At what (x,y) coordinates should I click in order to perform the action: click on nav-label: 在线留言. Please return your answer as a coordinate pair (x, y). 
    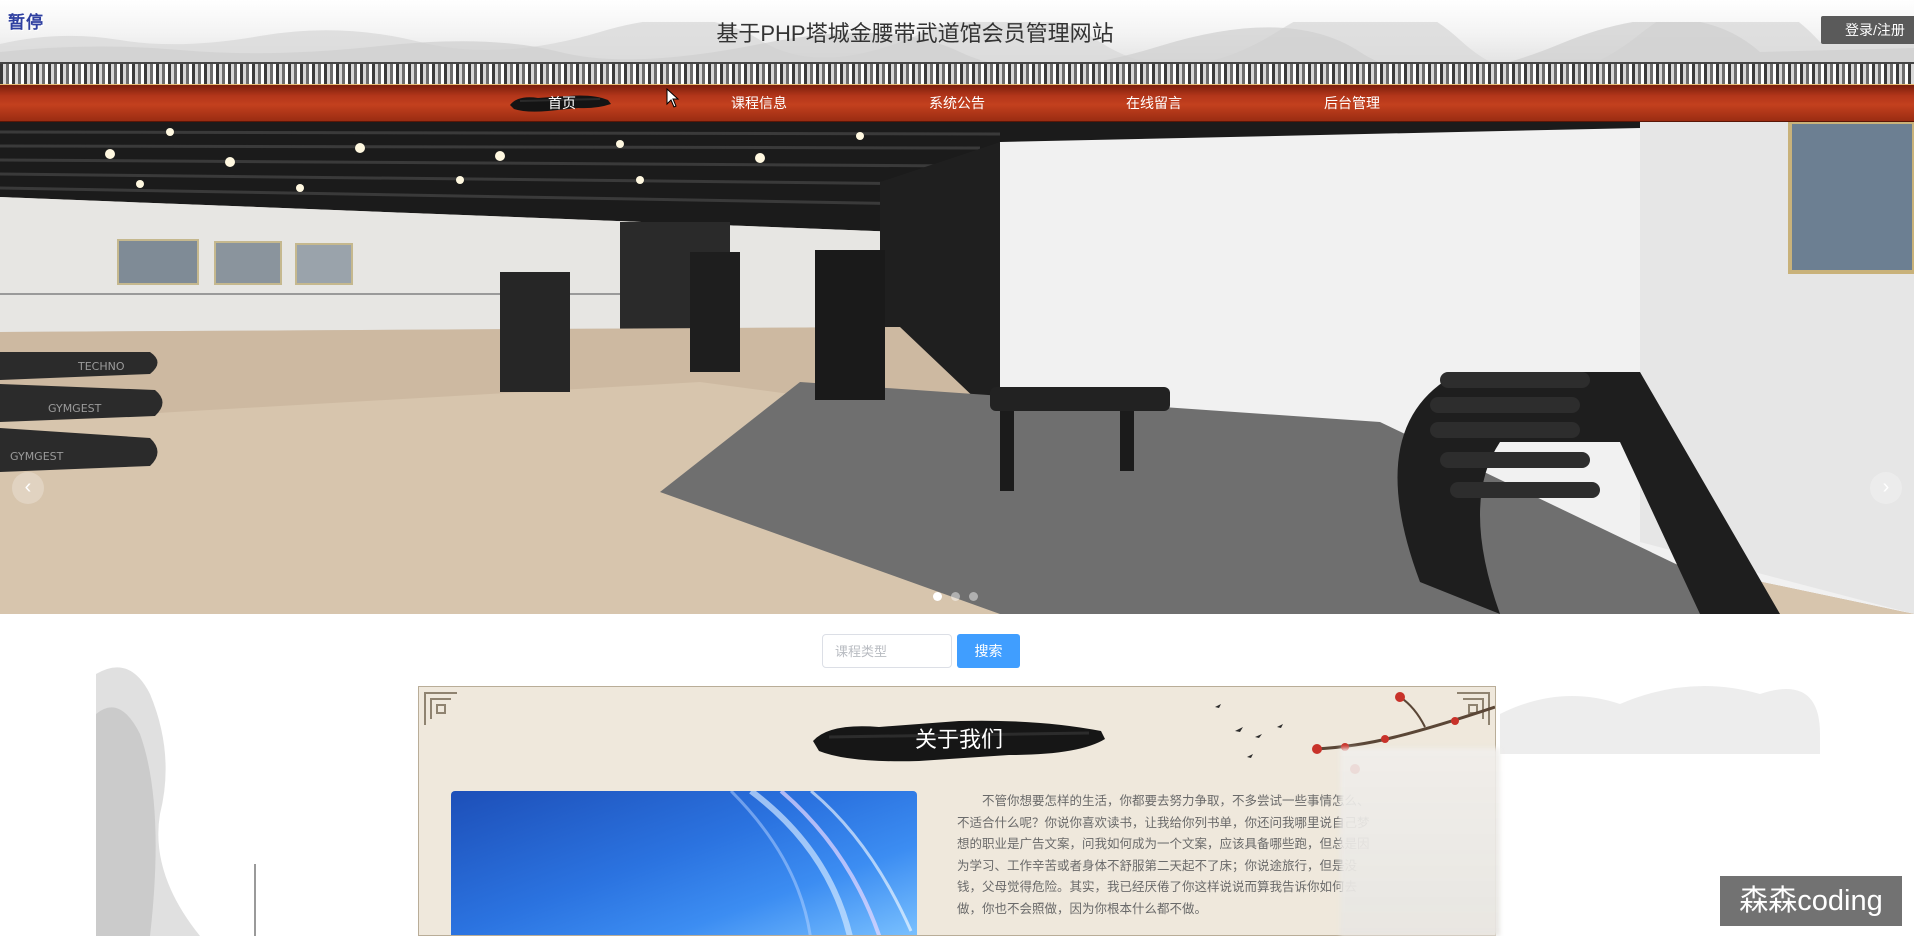
    Looking at the image, I should click on (1154, 103).